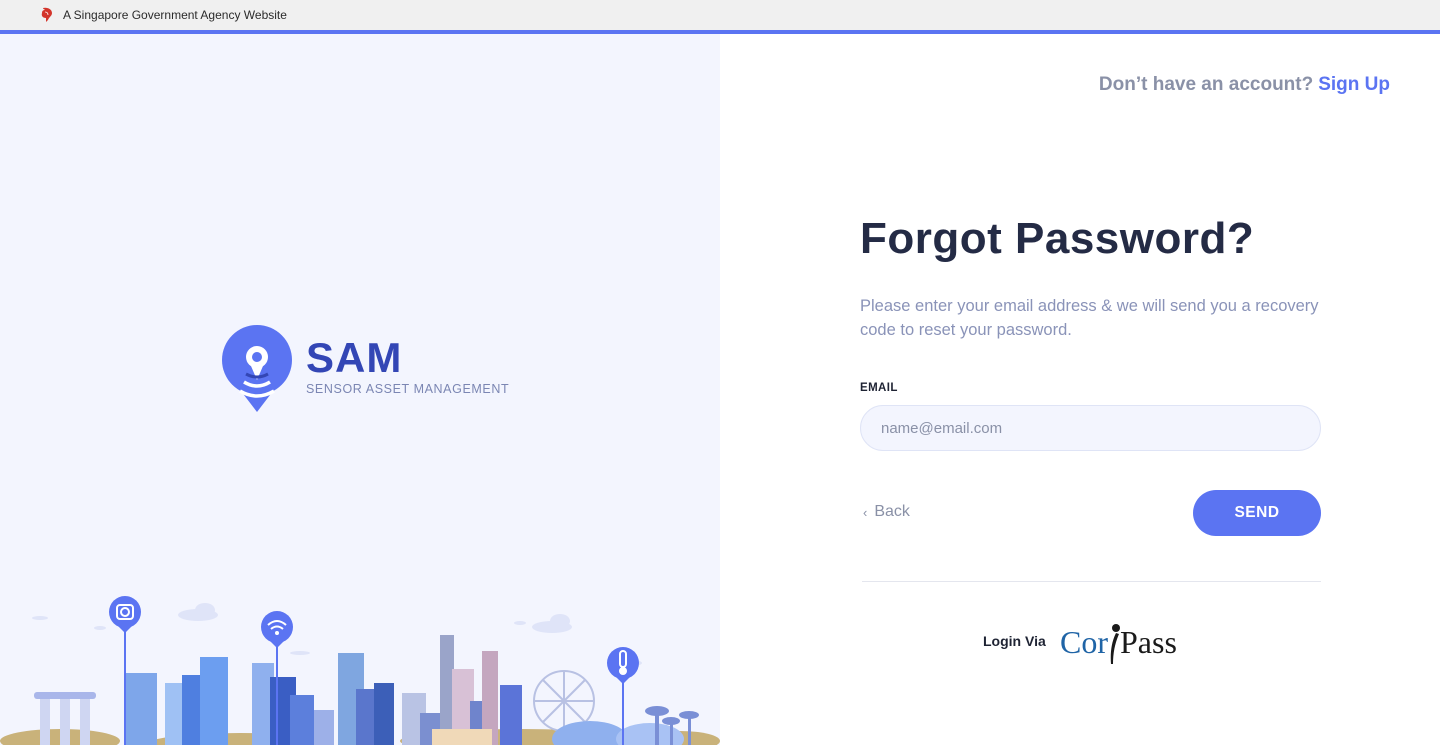 This screenshot has width=1440, height=745. Describe the element at coordinates (408, 389) in the screenshot. I see `brand-subtitle: SENSOR ASSET MANAGEMENT` at that location.